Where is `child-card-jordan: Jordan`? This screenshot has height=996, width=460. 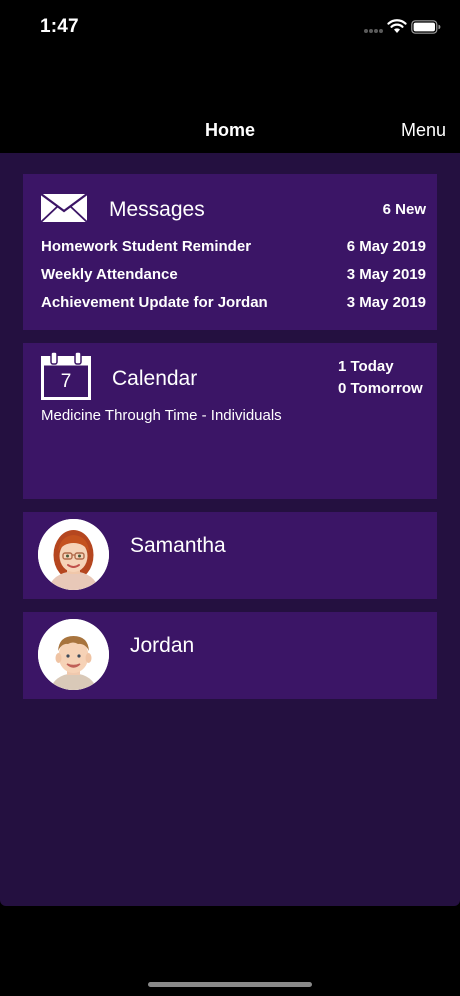
child-card-jordan: Jordan is located at coordinates (230, 655).